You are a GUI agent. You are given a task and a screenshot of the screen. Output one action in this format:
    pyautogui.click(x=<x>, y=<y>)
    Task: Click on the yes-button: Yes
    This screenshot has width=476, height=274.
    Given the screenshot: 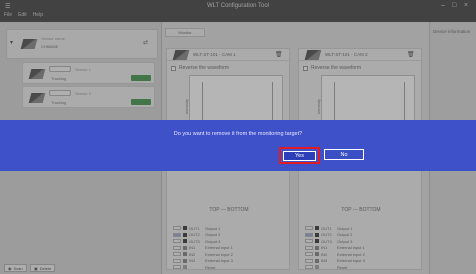 What is the action you would take?
    pyautogui.click(x=299, y=156)
    